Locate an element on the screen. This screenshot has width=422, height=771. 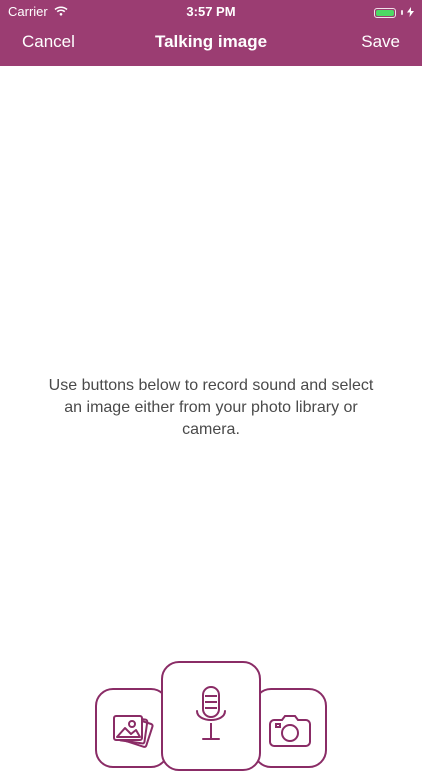
status-bar: Carrier 3:57 PM is located at coordinates (211, 11).